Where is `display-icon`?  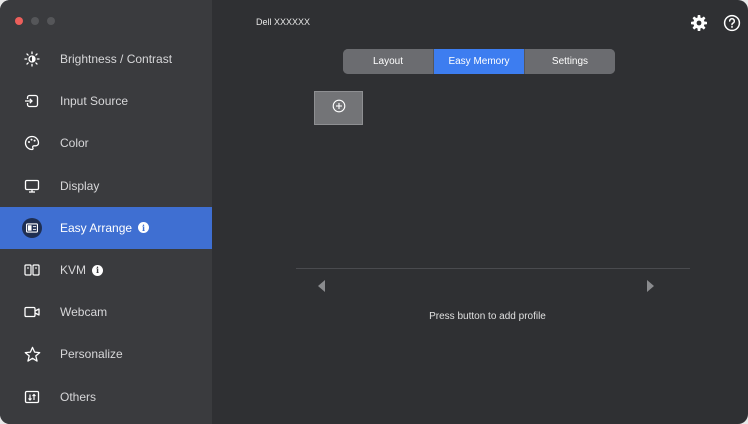 display-icon is located at coordinates (32, 186).